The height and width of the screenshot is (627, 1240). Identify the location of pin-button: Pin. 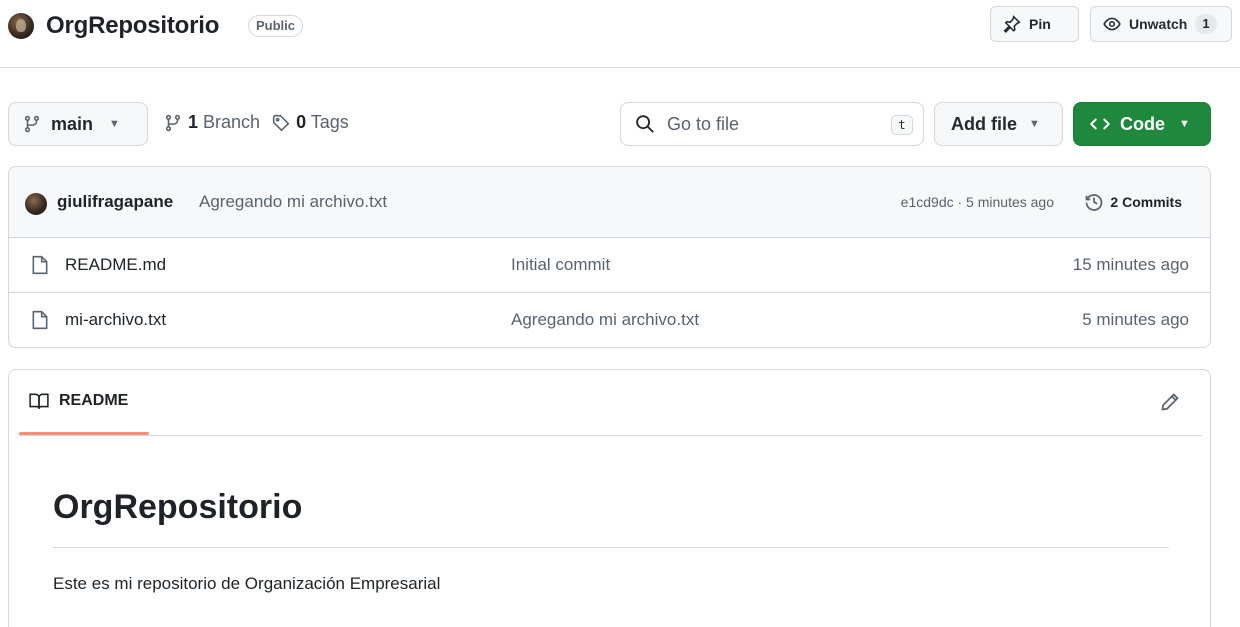
(1034, 24).